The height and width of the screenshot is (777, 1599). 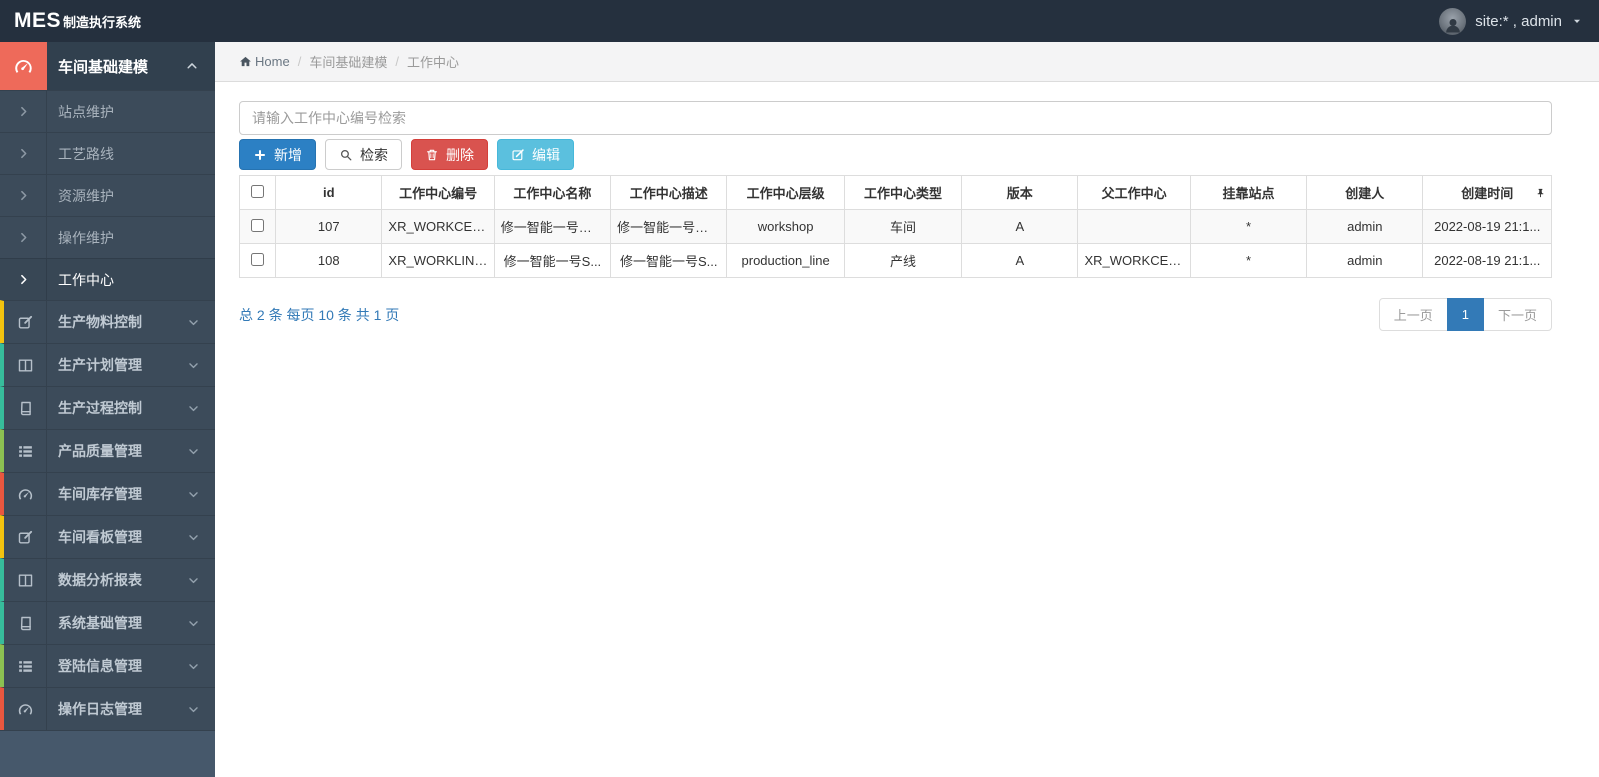 I want to click on next-page-button: 下一页, so click(x=1517, y=314).